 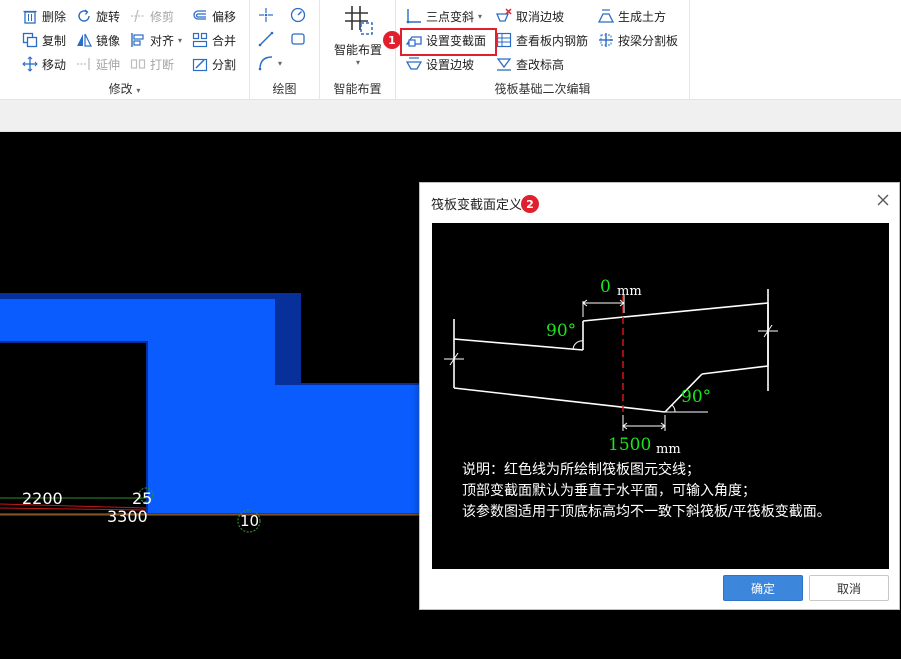 I want to click on move-label: 移动, so click(x=54, y=64).